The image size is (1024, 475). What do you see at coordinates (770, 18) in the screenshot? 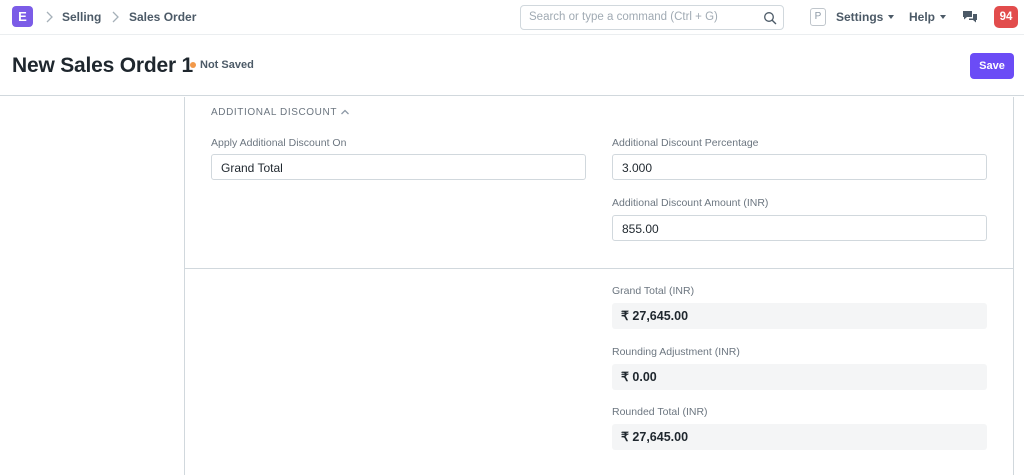
I see `search-icon` at bounding box center [770, 18].